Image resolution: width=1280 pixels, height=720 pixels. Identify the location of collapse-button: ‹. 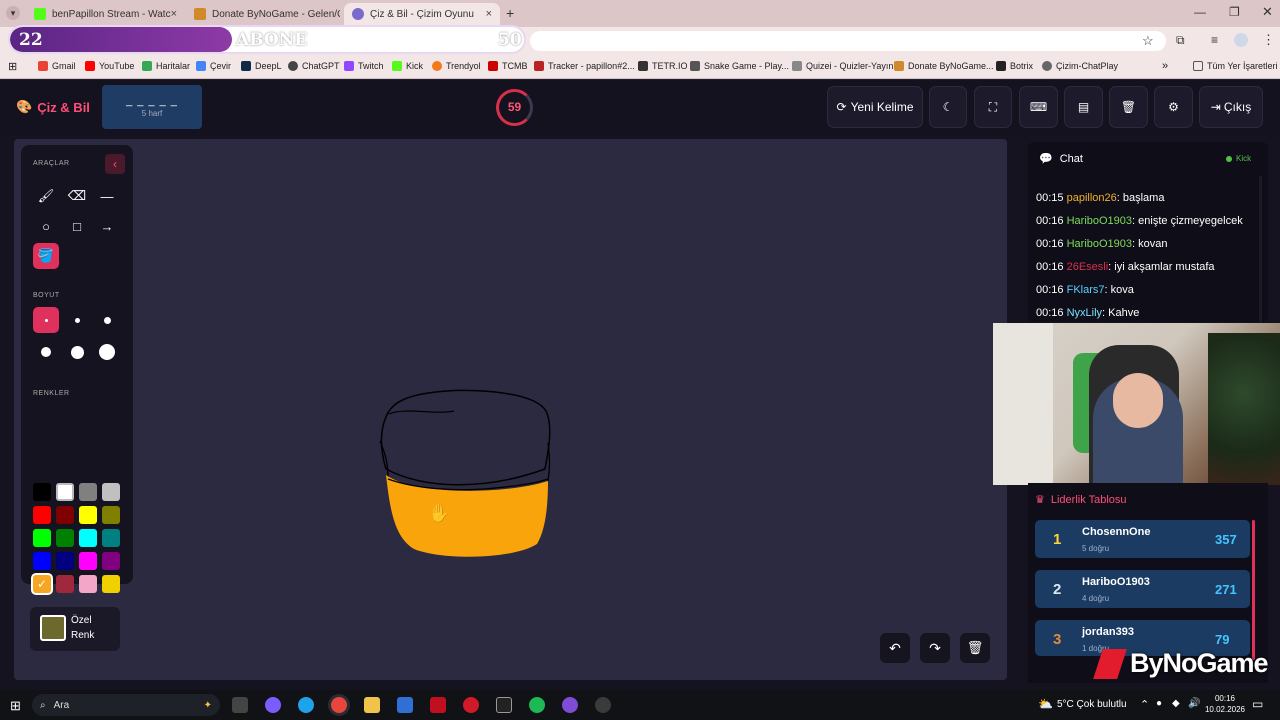
(115, 164).